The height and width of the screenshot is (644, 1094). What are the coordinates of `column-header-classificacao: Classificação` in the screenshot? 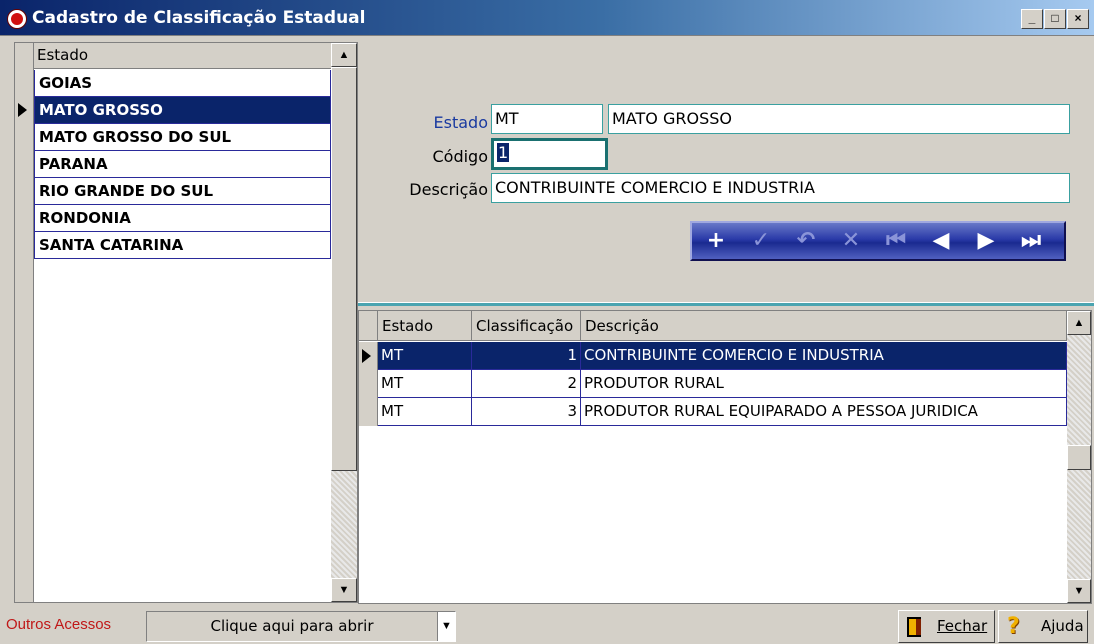 It's located at (526, 326).